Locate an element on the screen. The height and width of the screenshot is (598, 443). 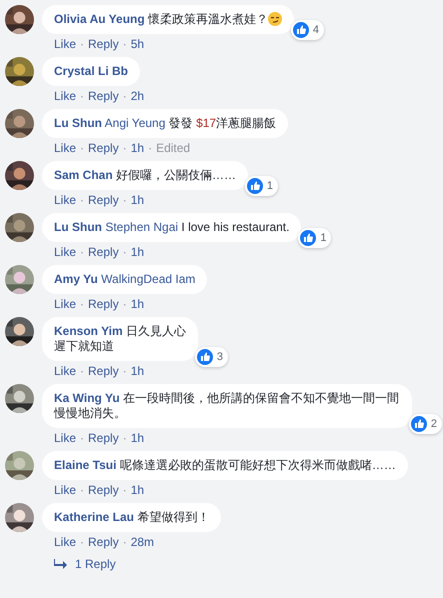
comment-bubble: Amy Yu WalkingDead Iam is located at coordinates (125, 279).